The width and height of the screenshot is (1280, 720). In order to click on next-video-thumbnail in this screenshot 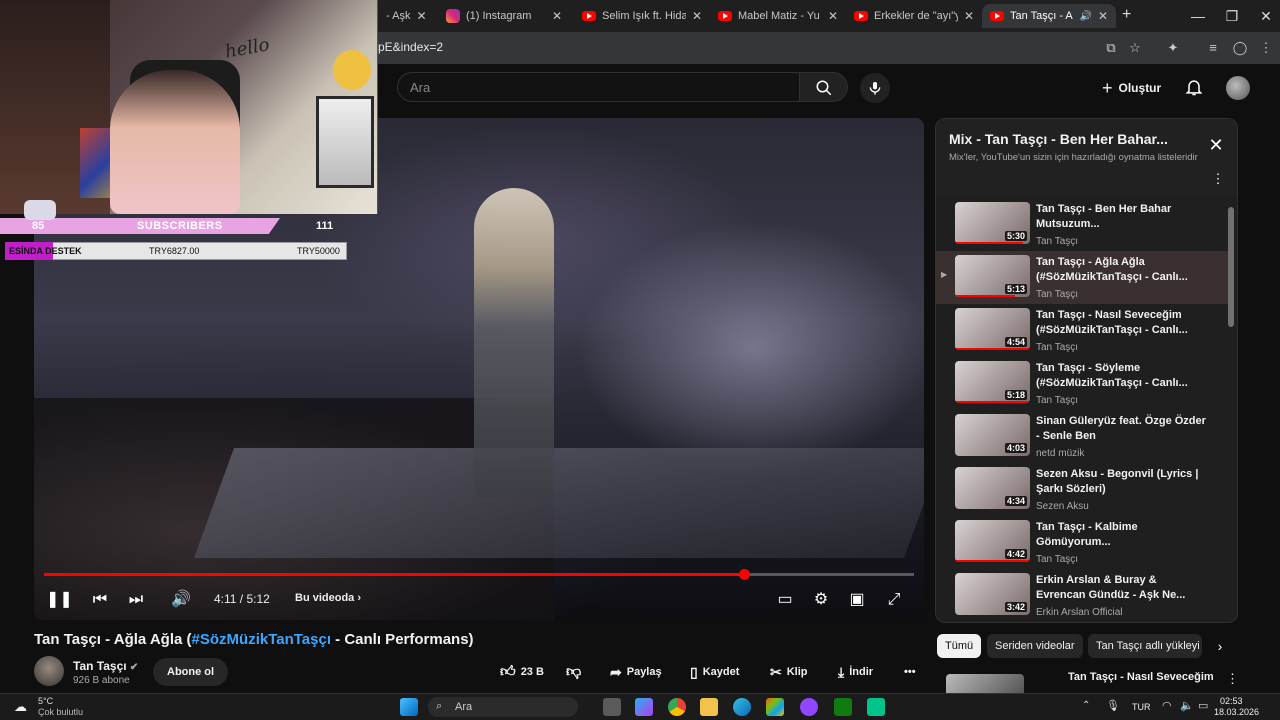, I will do `click(985, 683)`.